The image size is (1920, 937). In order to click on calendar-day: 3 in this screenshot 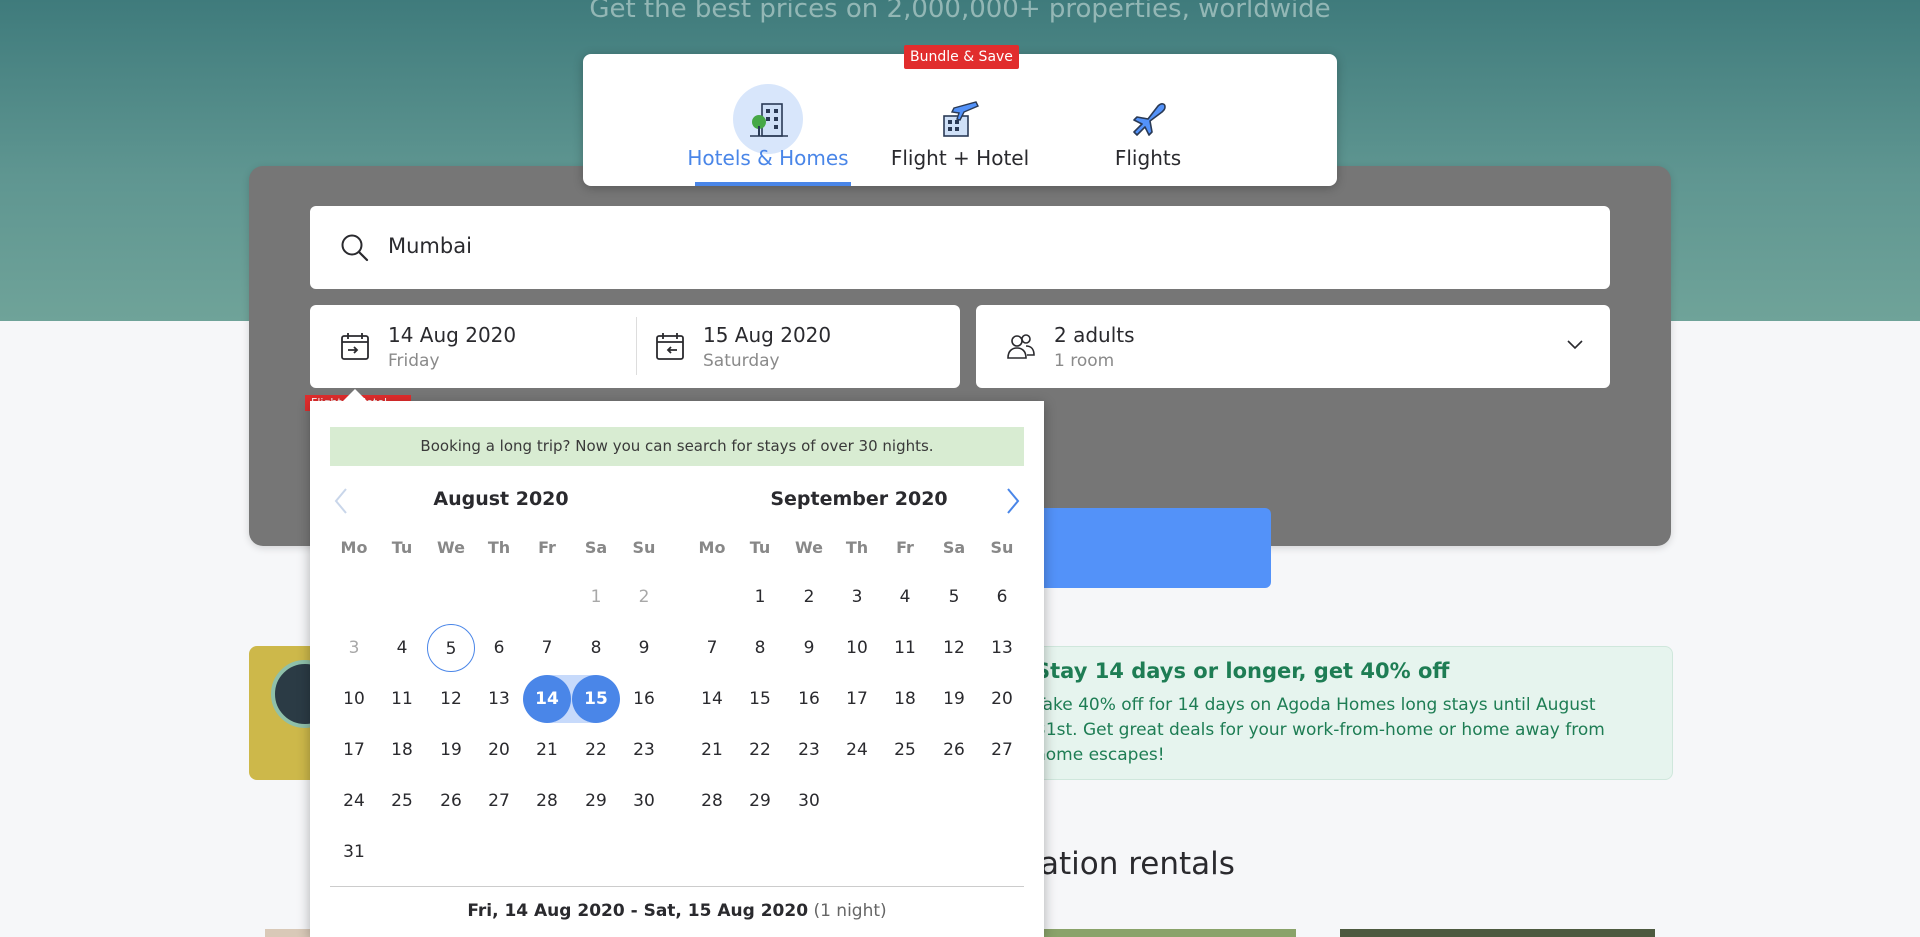, I will do `click(857, 597)`.